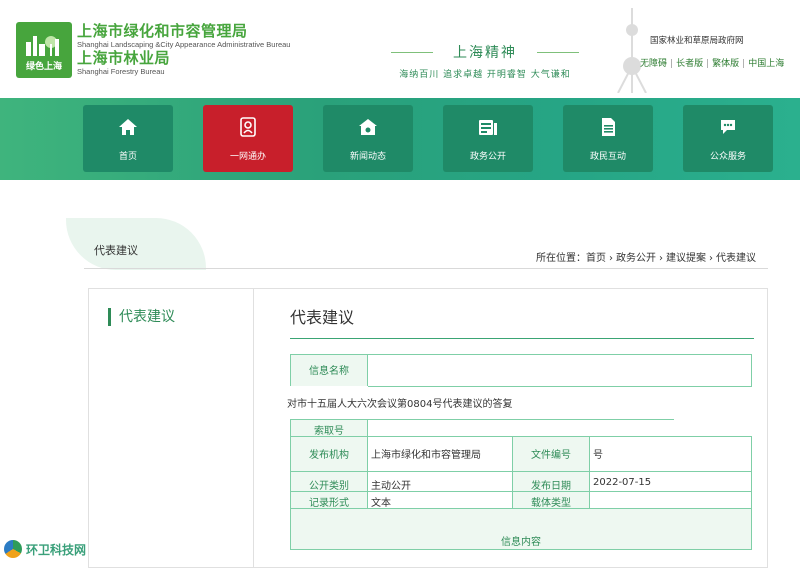 This screenshot has height=568, width=800. Describe the element at coordinates (253, 428) in the screenshot. I see `sidebar-divider` at that location.